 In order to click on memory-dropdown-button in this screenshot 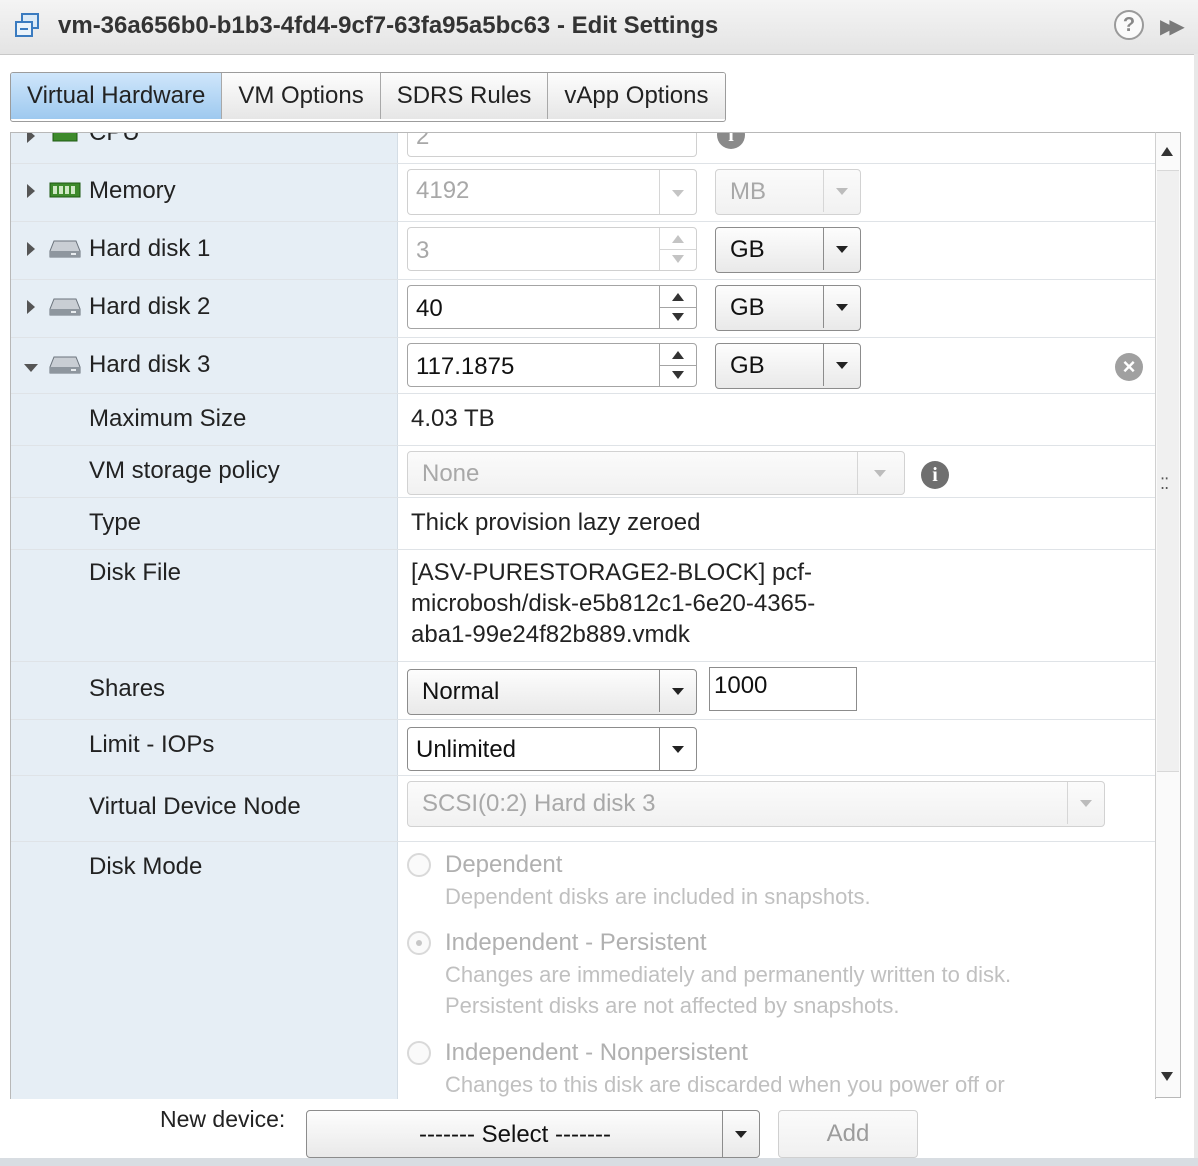, I will do `click(677, 192)`.